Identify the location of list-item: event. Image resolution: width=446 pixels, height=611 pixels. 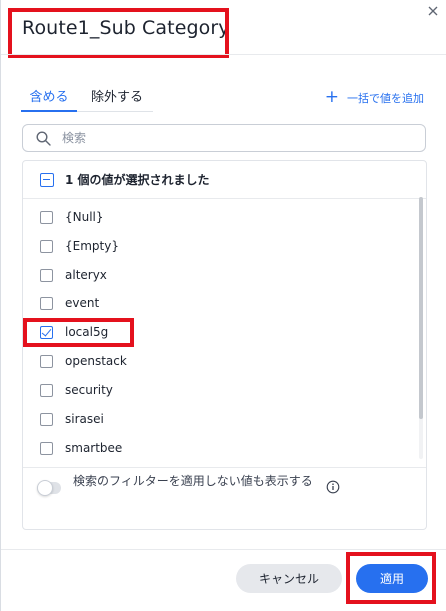
(69, 303).